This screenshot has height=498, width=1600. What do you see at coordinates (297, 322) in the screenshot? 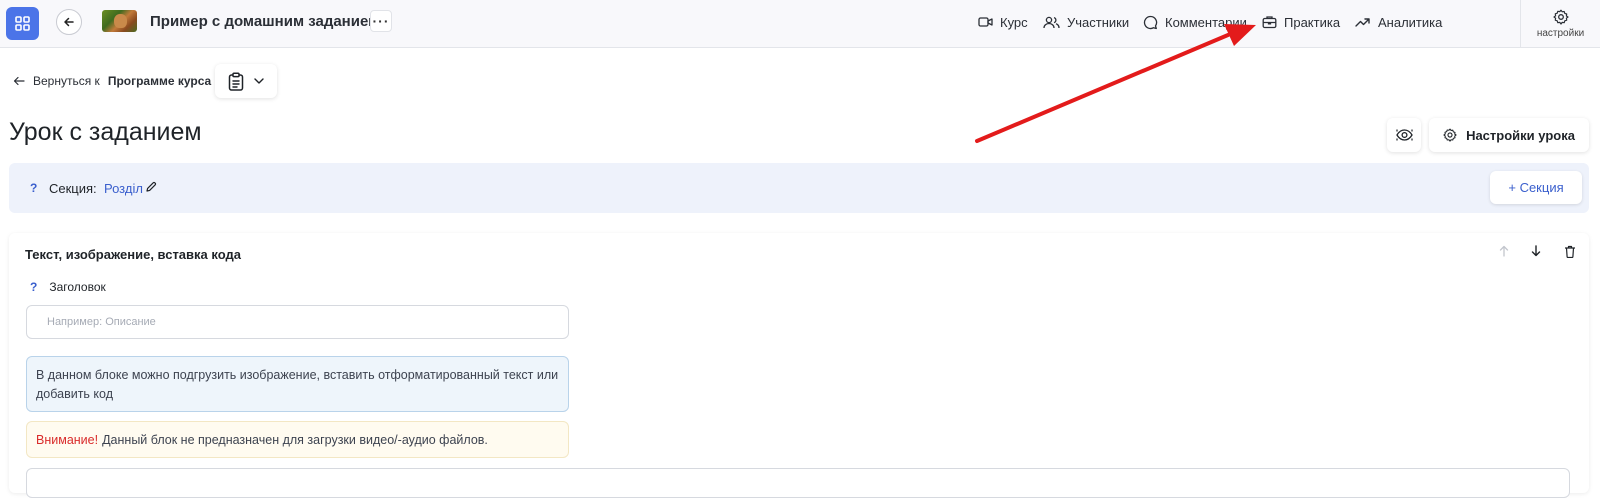
I see `header-input` at bounding box center [297, 322].